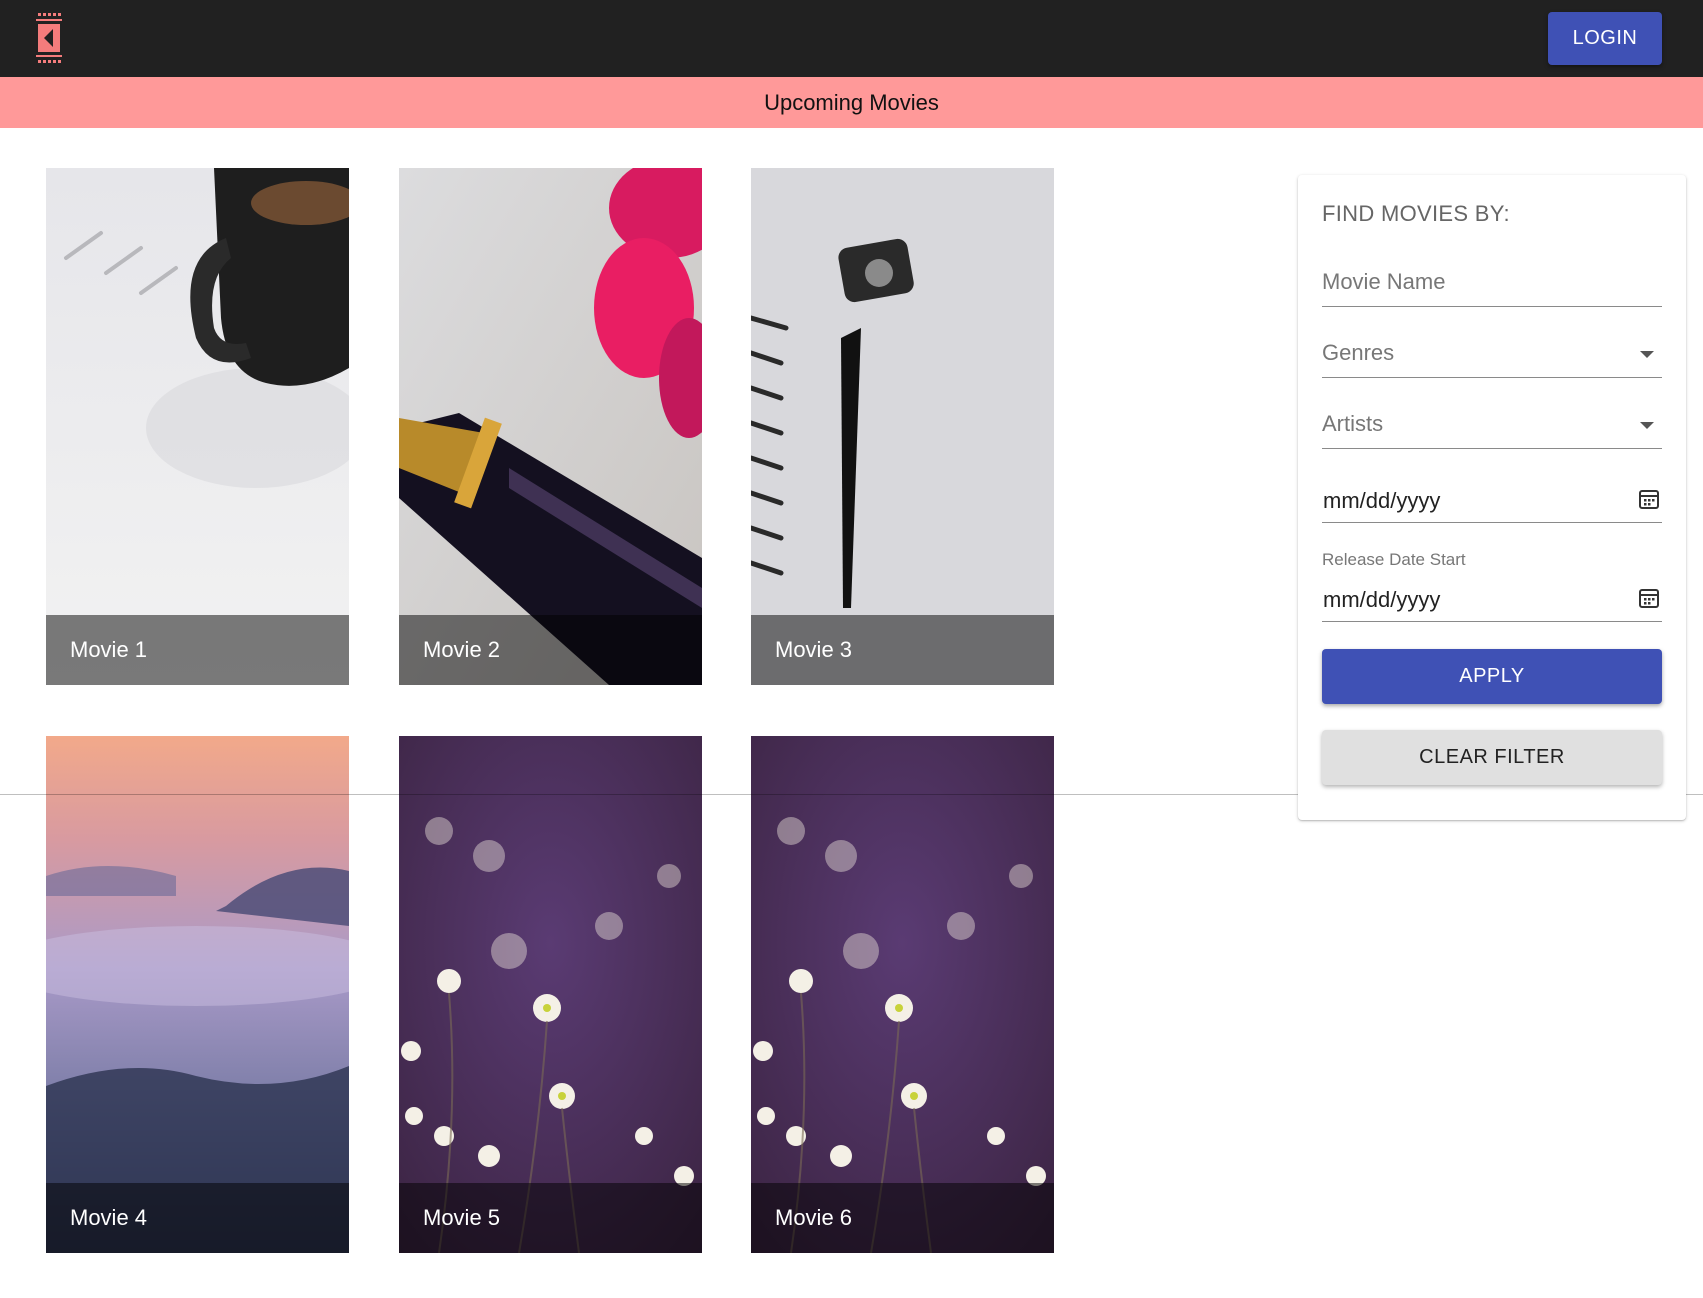  I want to click on movie-tile: Movie 1, so click(197, 426).